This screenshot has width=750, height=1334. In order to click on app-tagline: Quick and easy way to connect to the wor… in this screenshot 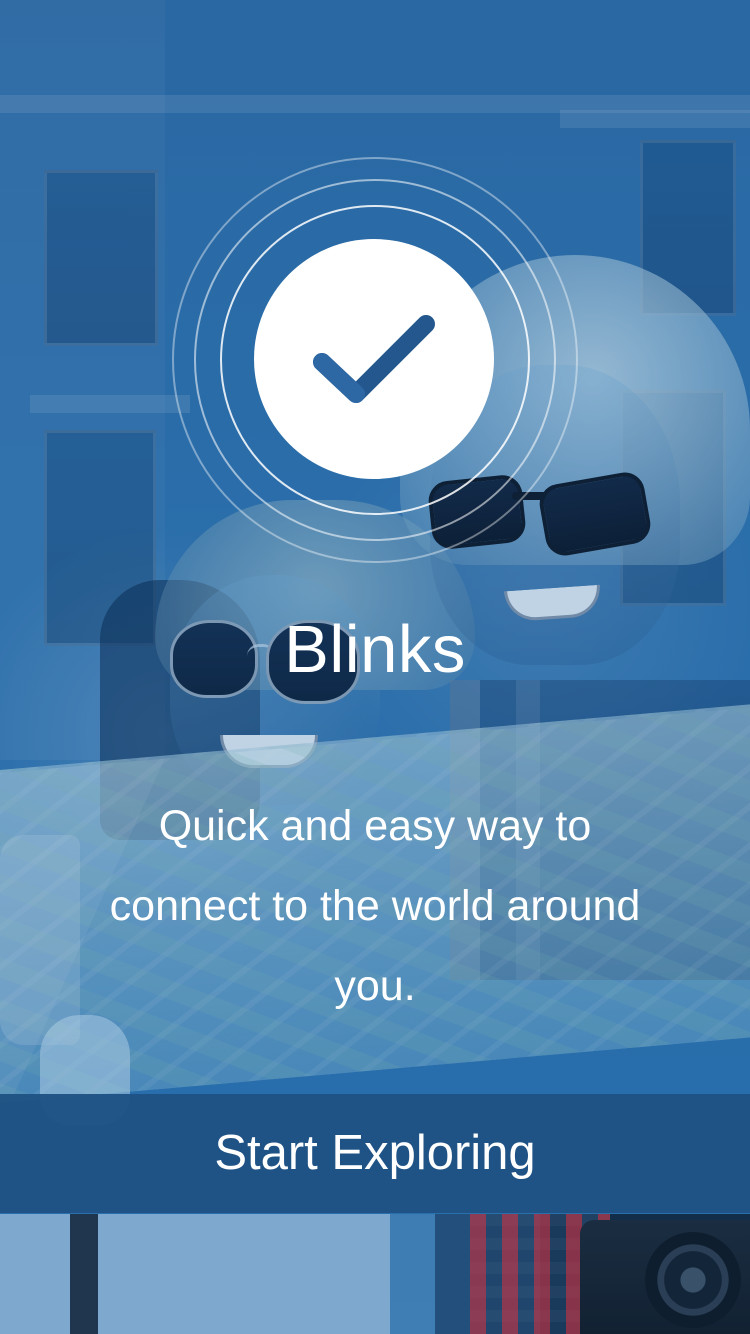, I will do `click(375, 906)`.